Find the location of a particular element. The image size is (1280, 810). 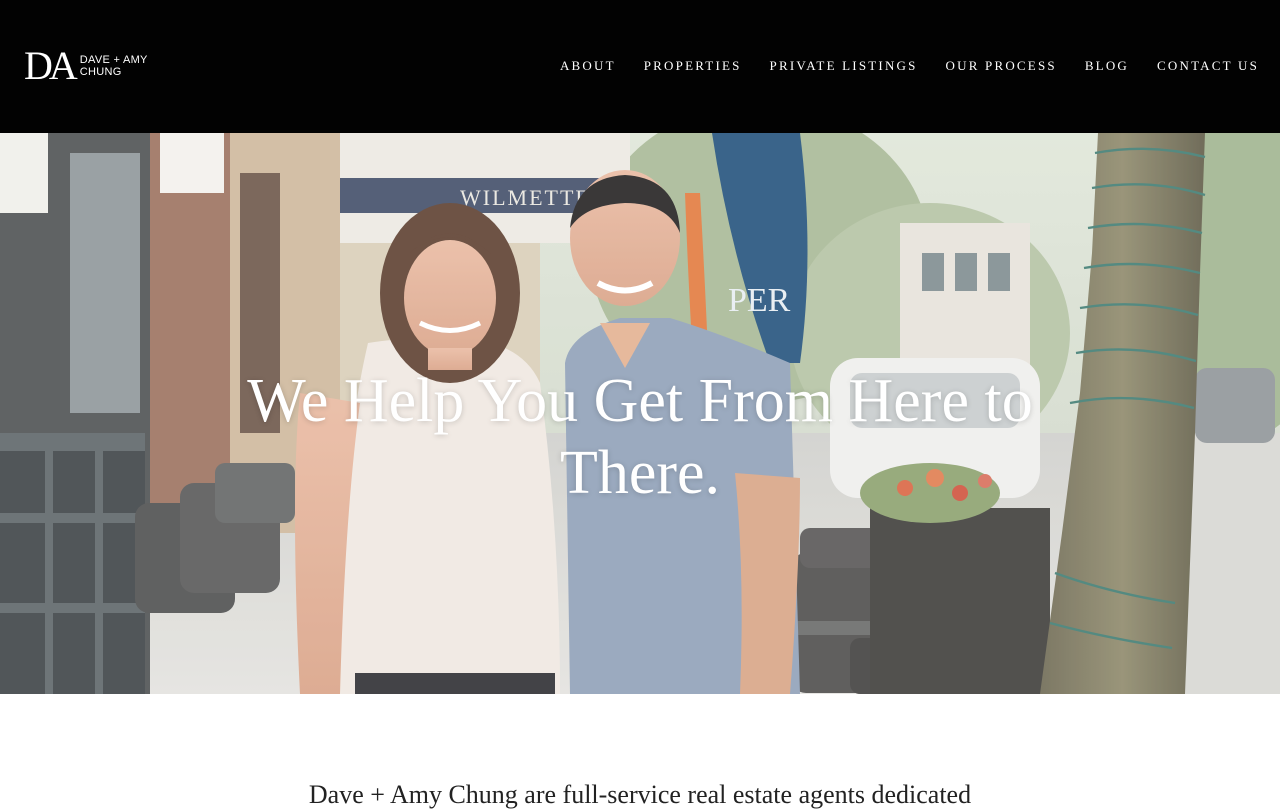

nav-item-about: ABOUT is located at coordinates (588, 66).